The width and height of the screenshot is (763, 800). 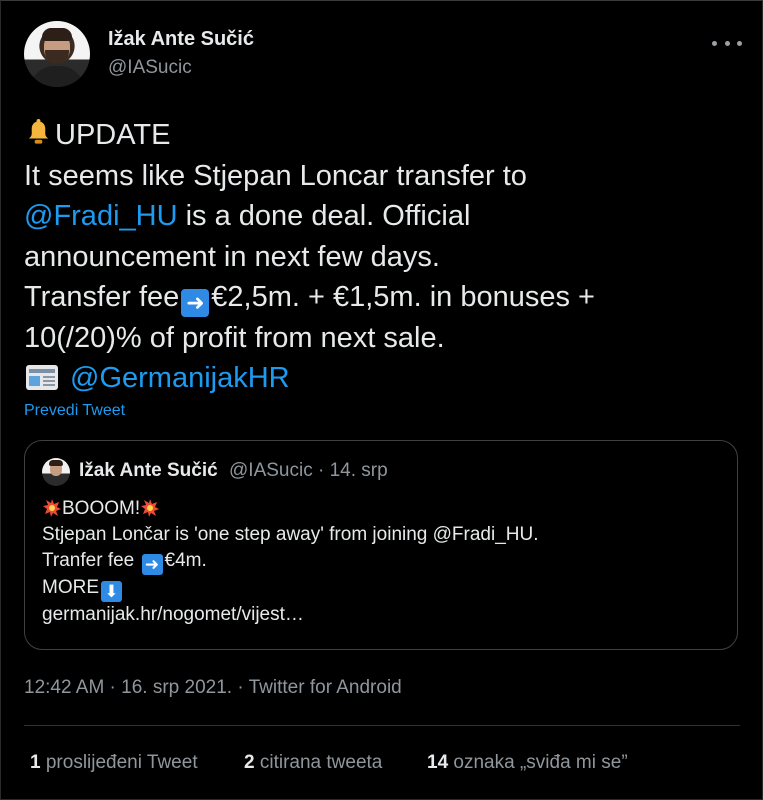 What do you see at coordinates (42, 377) in the screenshot?
I see `newspaper-icon` at bounding box center [42, 377].